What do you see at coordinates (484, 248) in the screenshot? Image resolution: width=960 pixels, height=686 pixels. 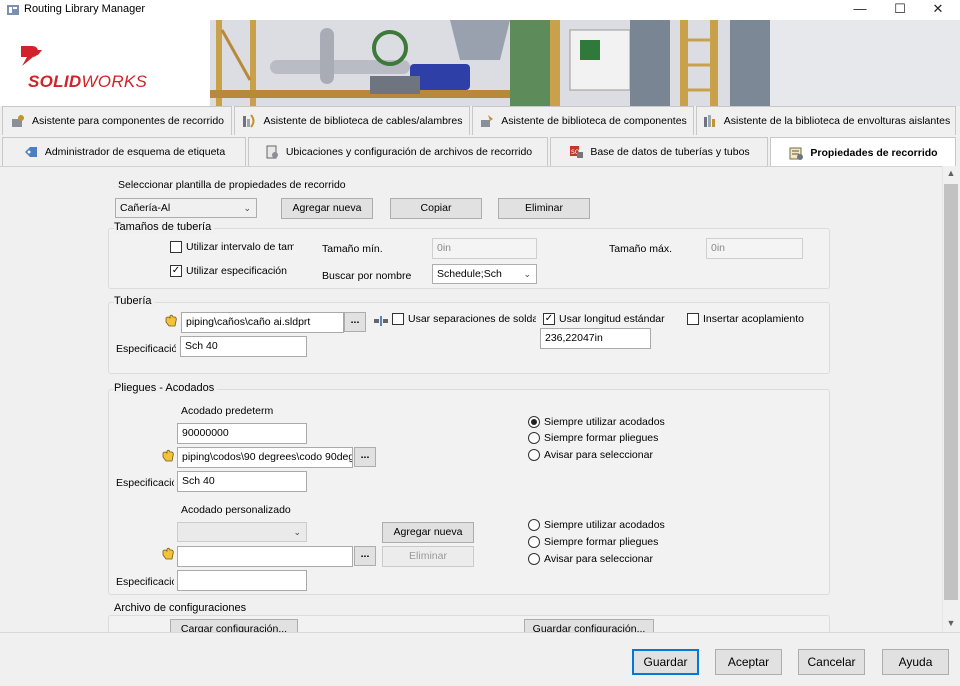 I see `min-size-input: 0in` at bounding box center [484, 248].